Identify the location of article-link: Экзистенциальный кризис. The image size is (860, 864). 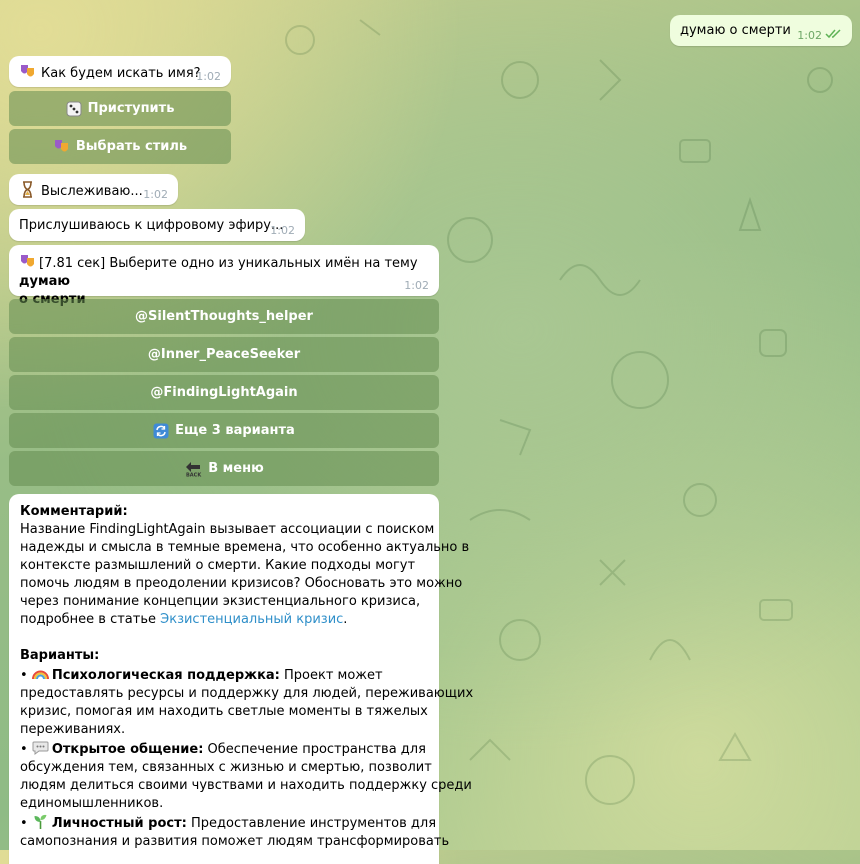
(251, 619).